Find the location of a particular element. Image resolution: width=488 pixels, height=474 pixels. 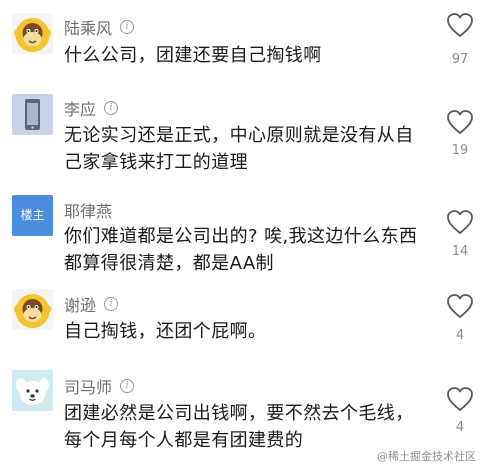

comment-author: 陆乘风 i is located at coordinates (99, 27).